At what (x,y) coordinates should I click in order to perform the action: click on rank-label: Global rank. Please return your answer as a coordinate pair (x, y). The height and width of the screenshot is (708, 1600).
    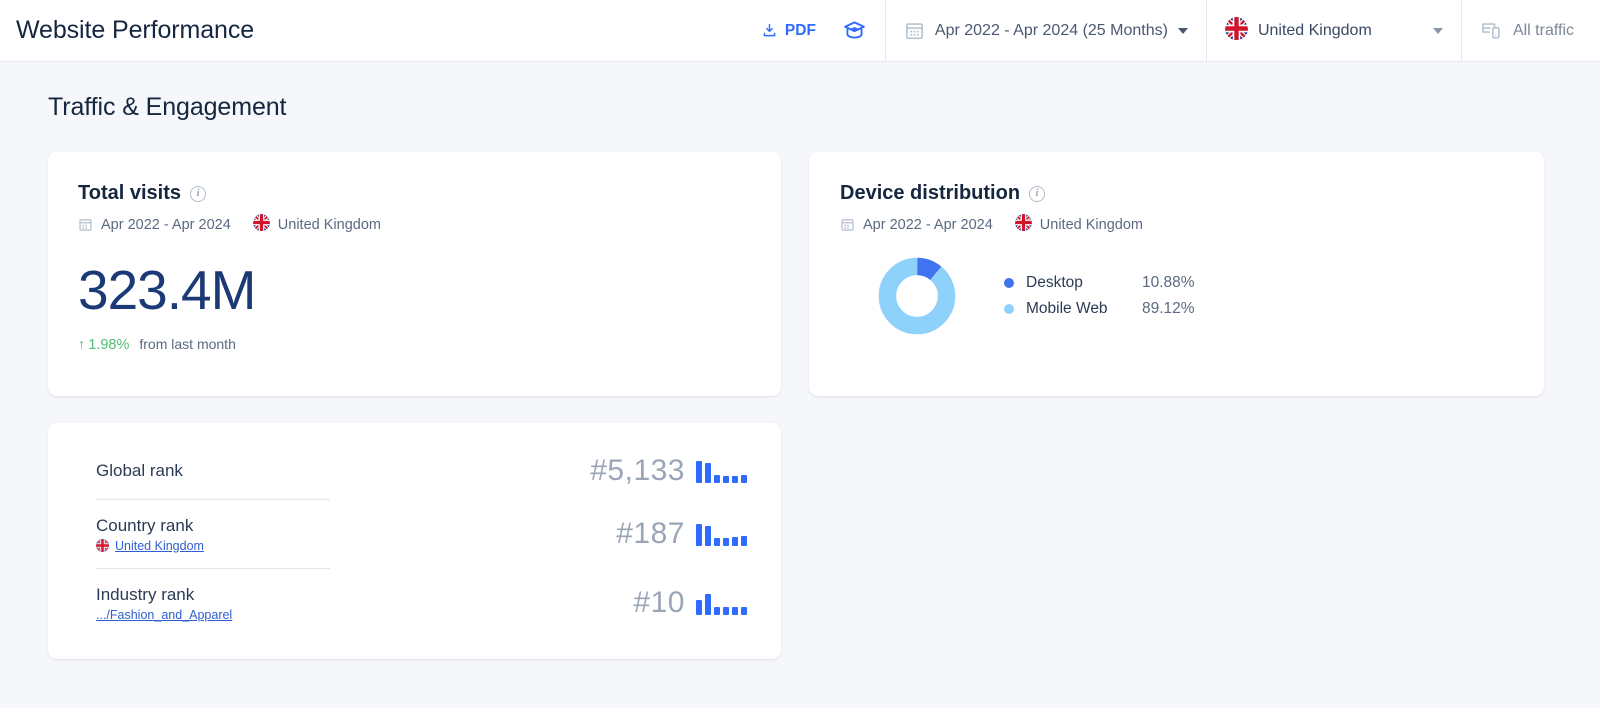
    Looking at the image, I should click on (139, 470).